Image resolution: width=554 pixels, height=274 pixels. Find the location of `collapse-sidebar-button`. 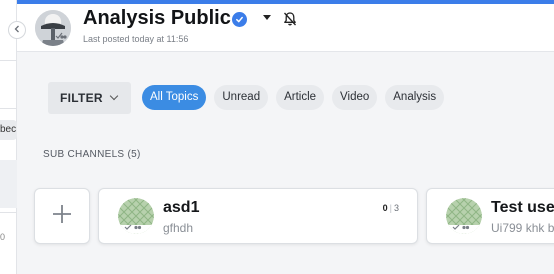

collapse-sidebar-button is located at coordinates (17, 30).